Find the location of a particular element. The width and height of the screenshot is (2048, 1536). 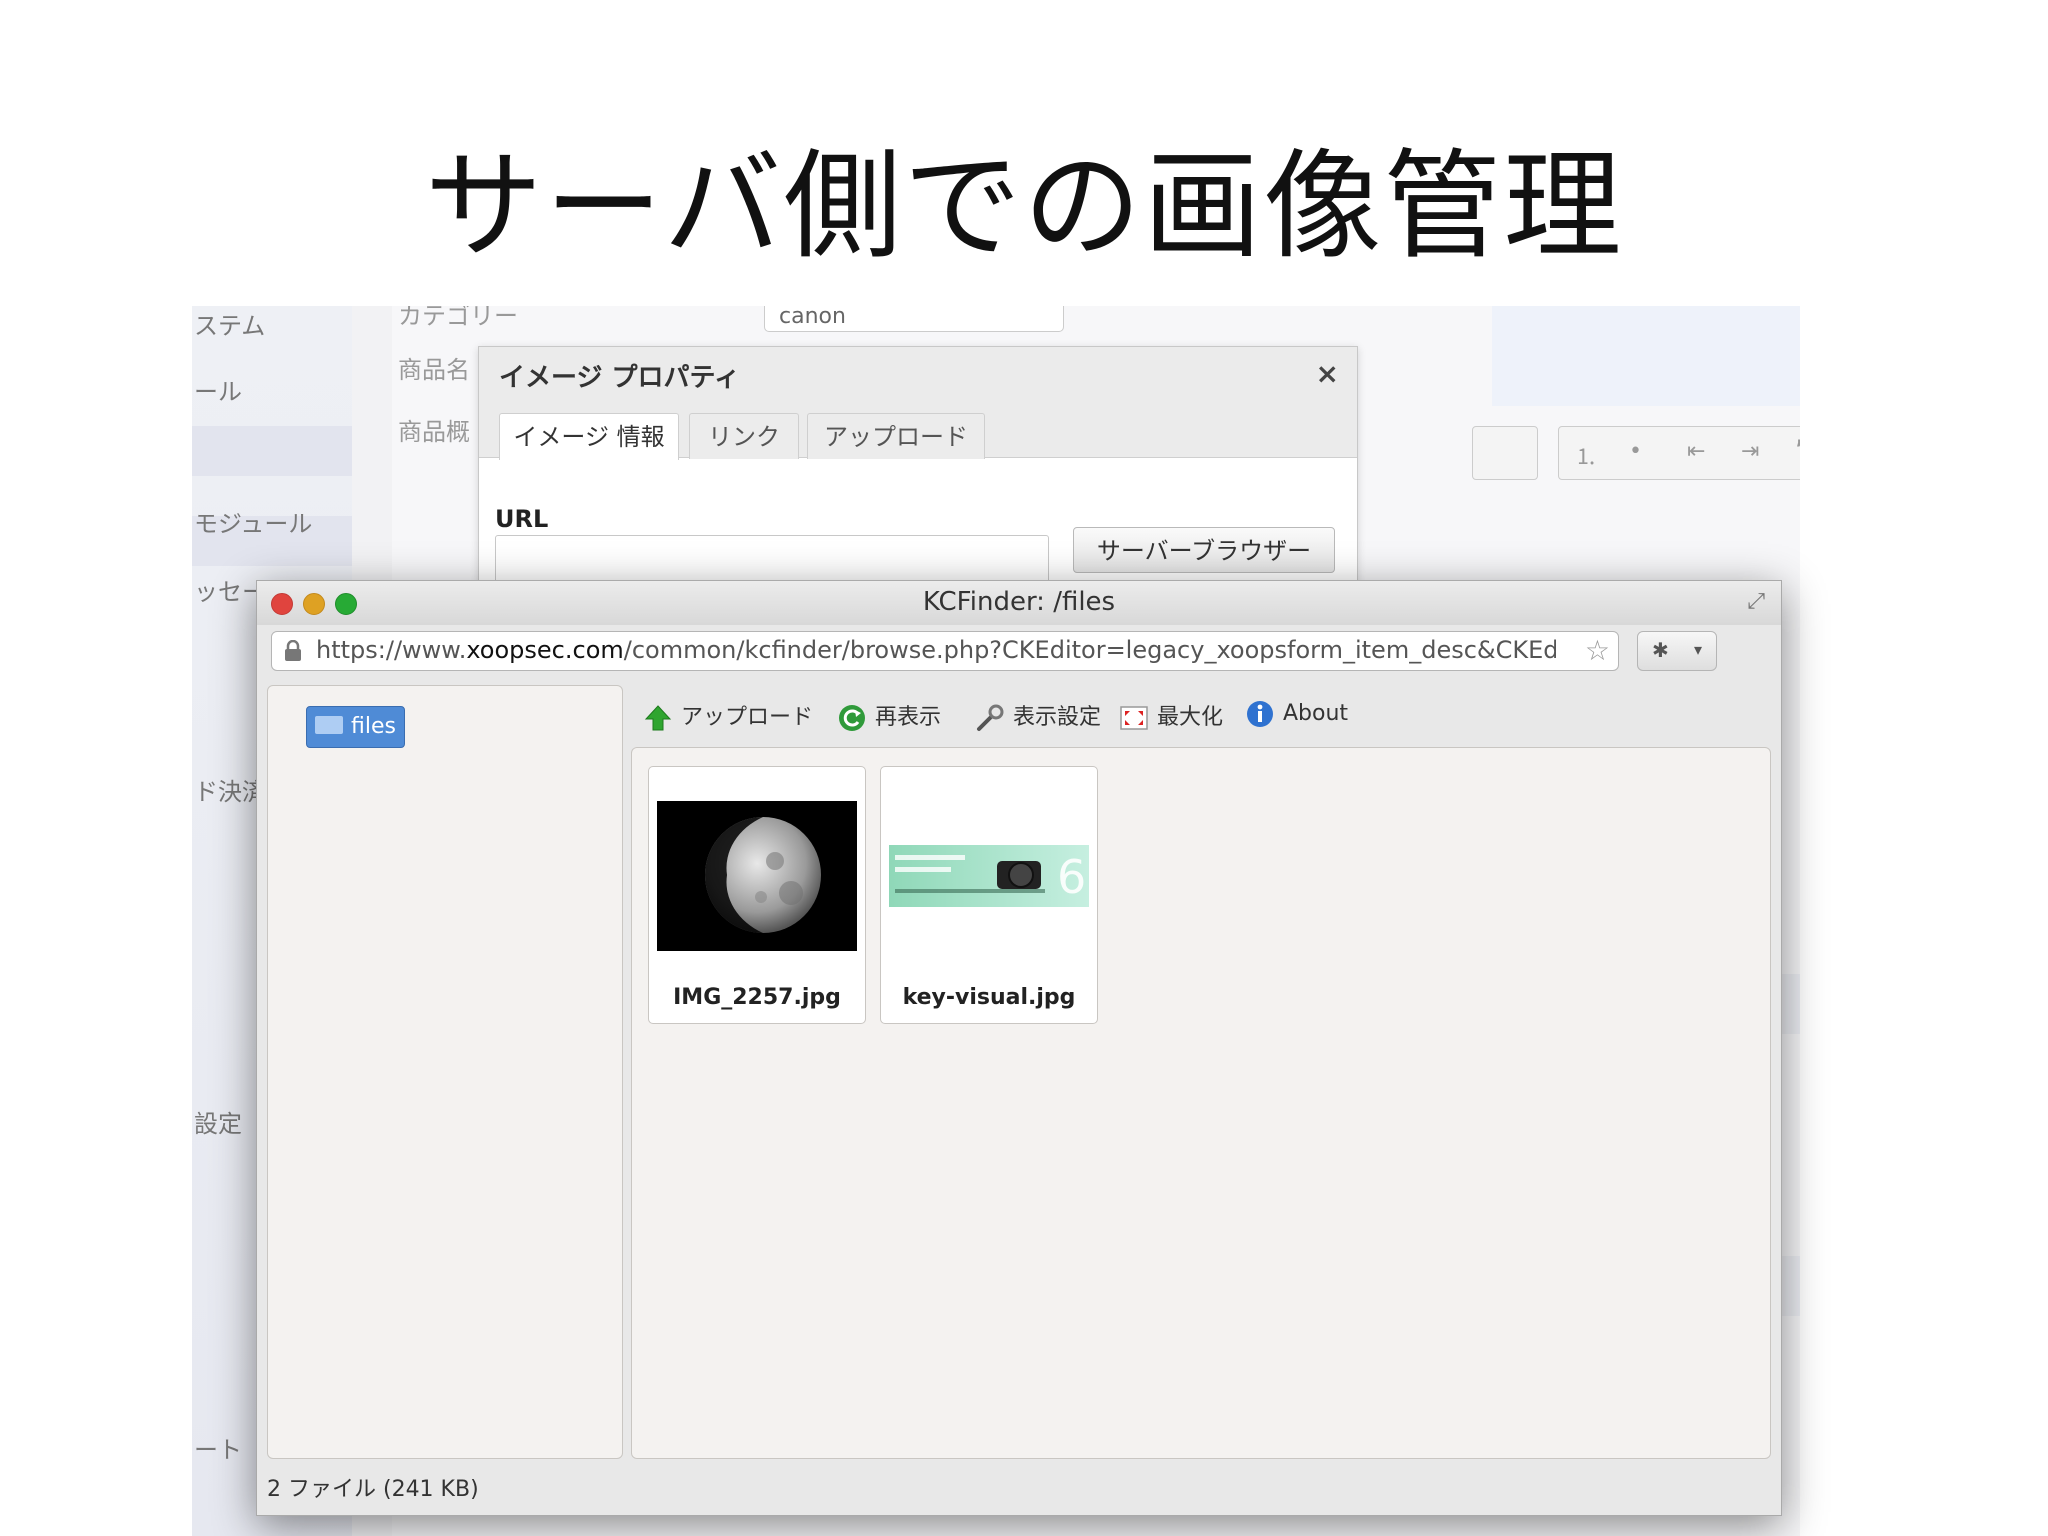

refresh-label: 再表示 is located at coordinates (908, 717).